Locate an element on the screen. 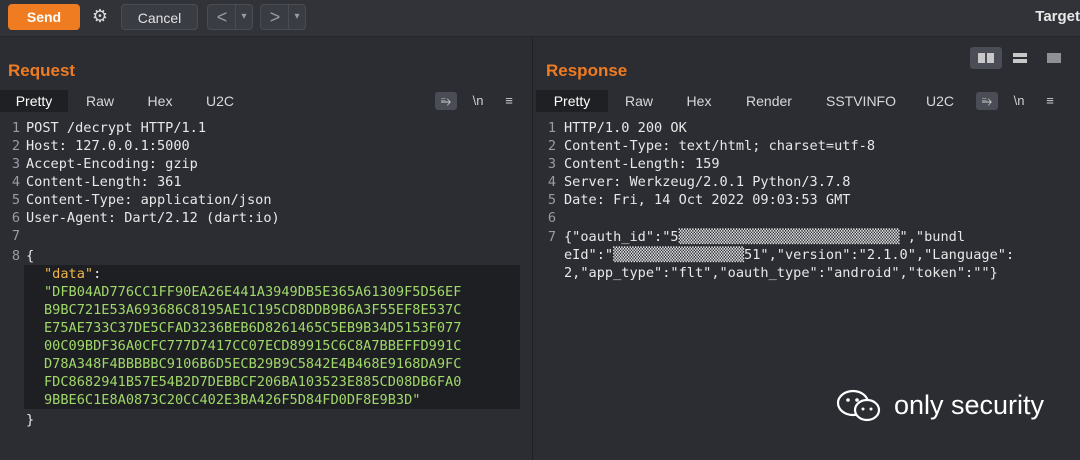 This screenshot has height=460, width=1080. request-tabbar: Pretty Raw Hex U2C ⥱ \n ≡ is located at coordinates (266, 101).